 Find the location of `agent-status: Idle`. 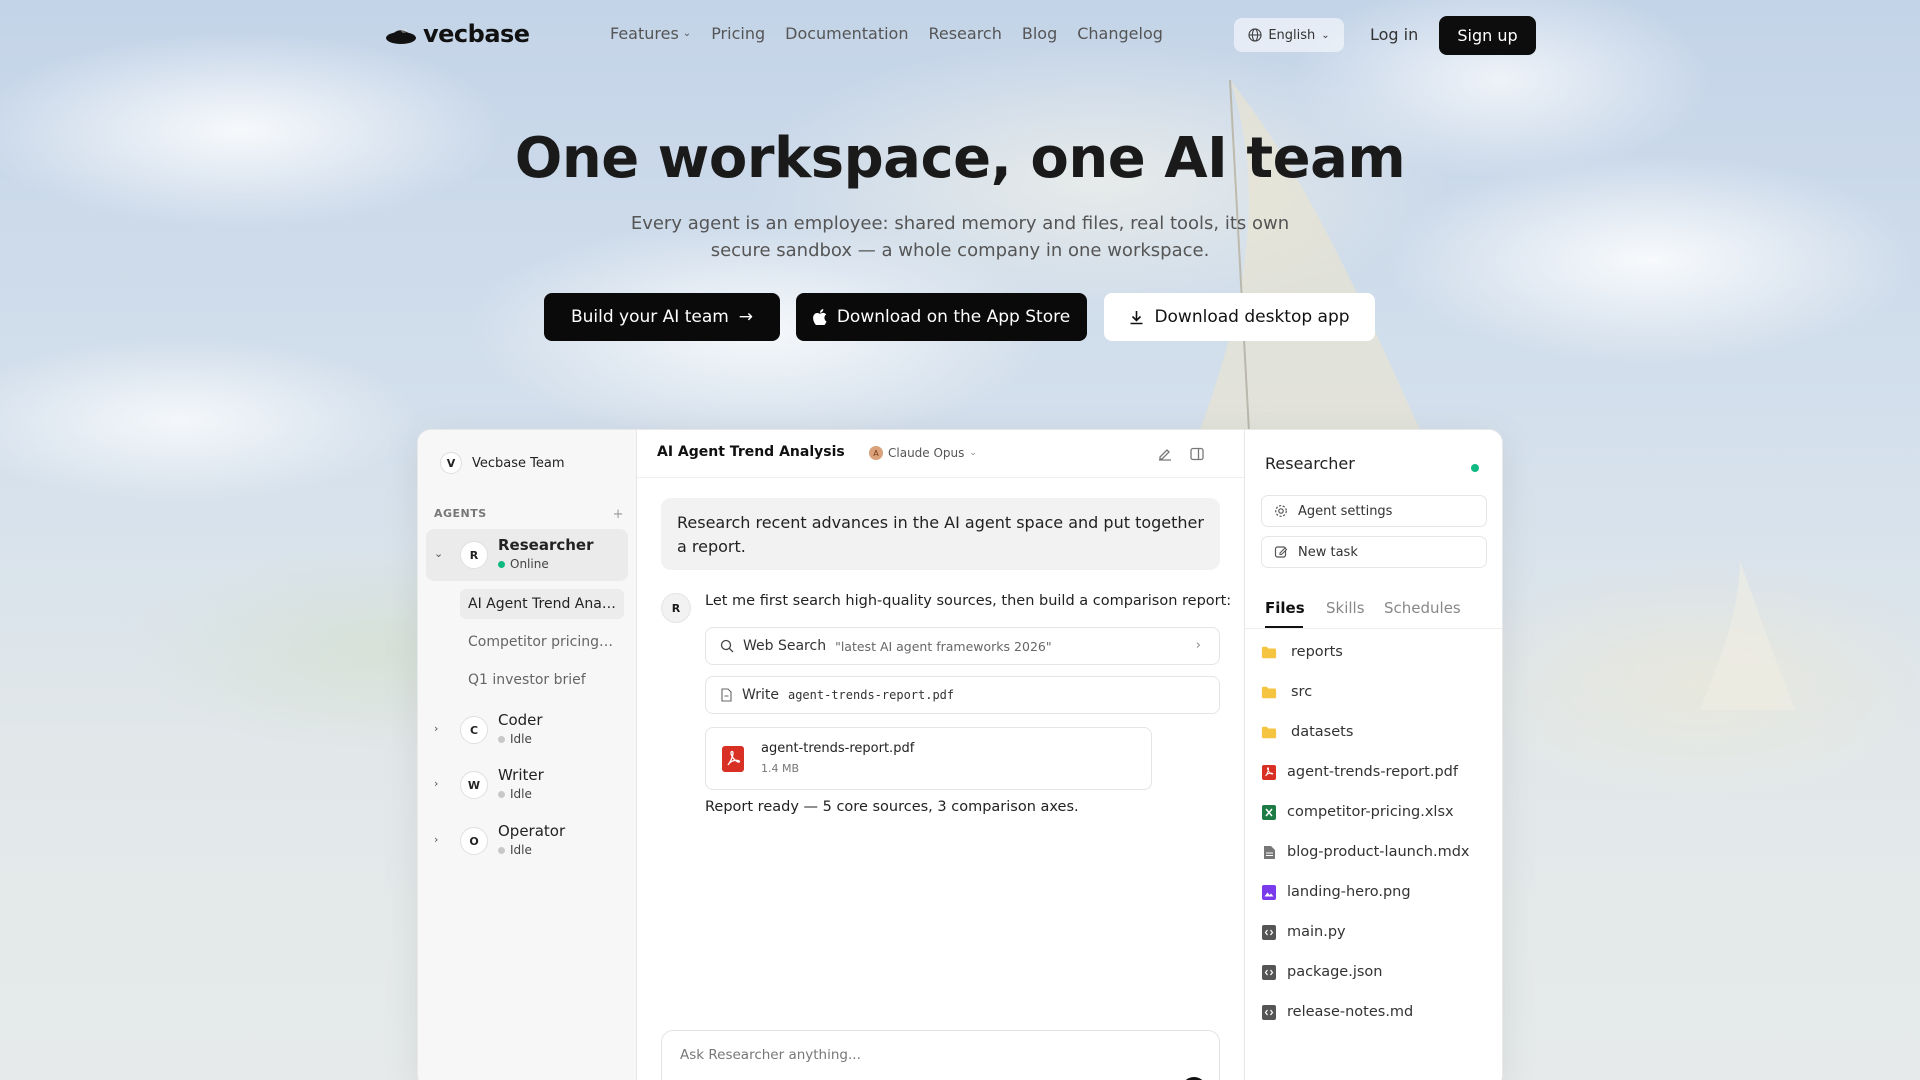

agent-status: Idle is located at coordinates (515, 850).